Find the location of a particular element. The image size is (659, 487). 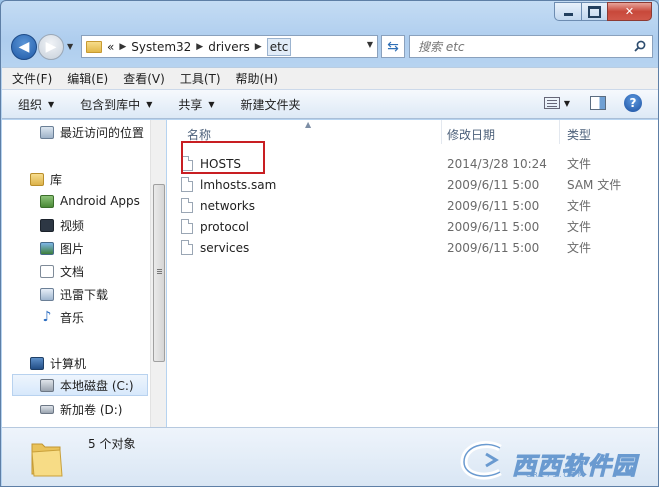

file-type: SAM 文件 is located at coordinates (594, 185).